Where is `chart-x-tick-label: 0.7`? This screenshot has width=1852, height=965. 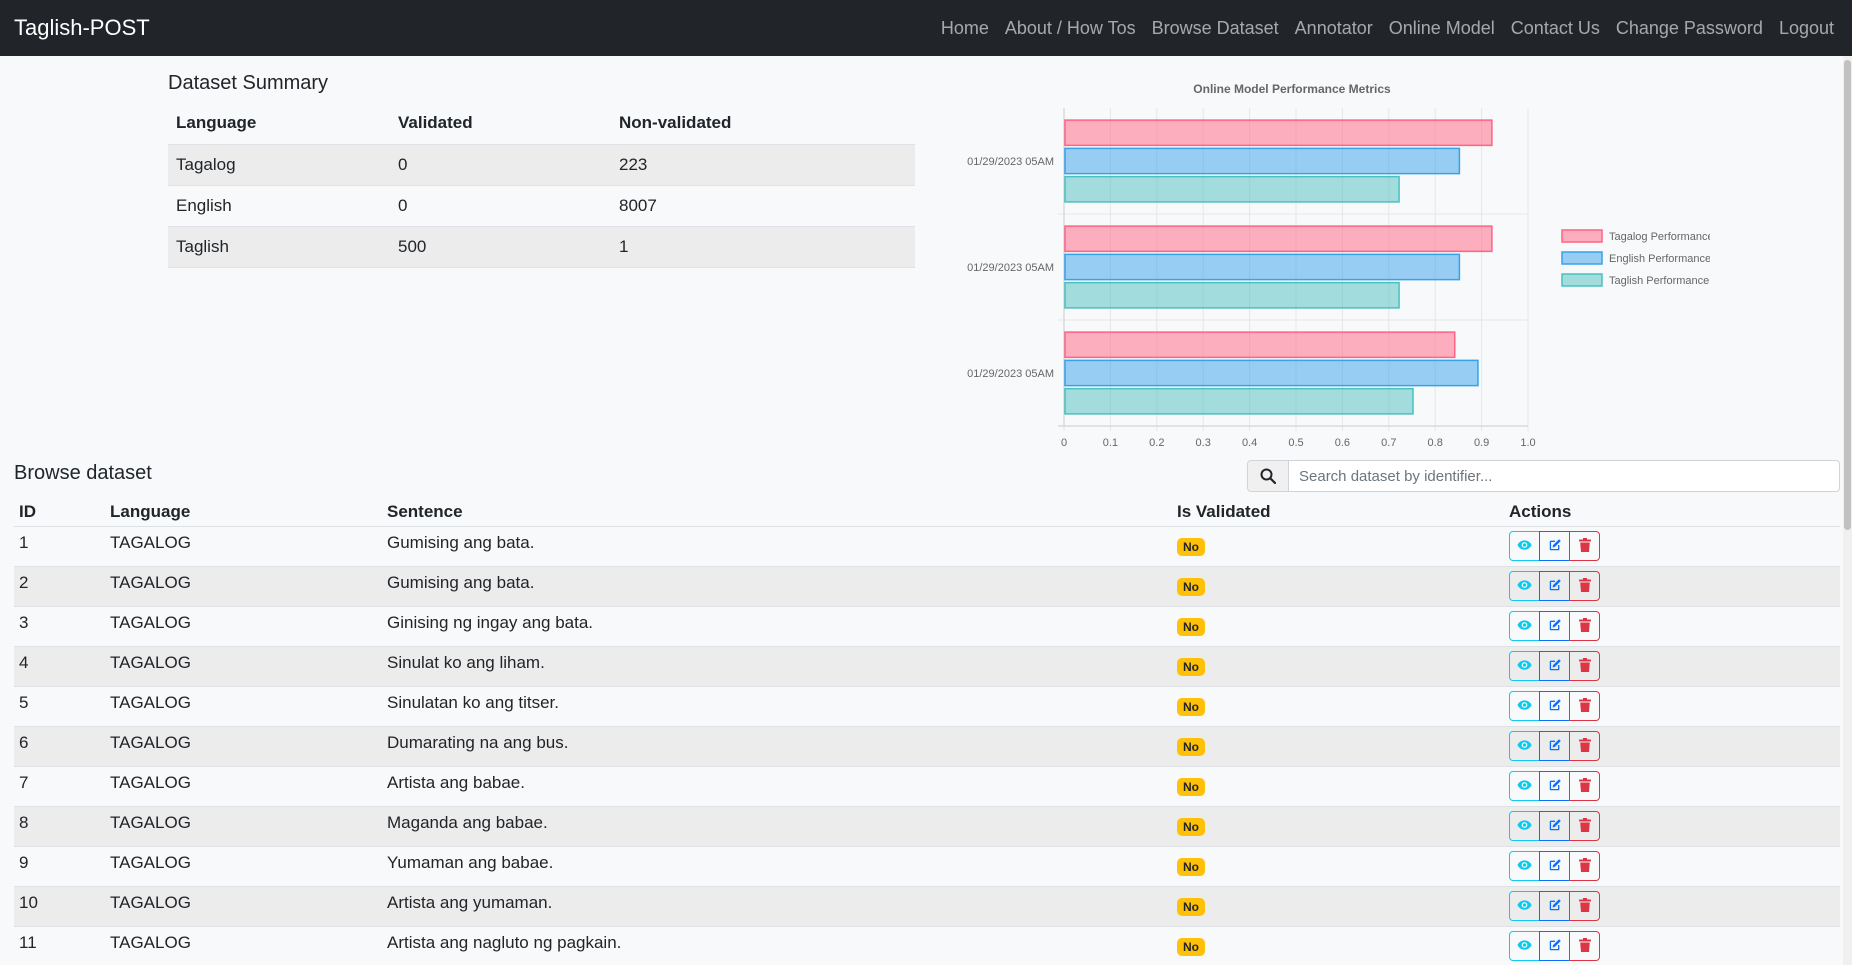
chart-x-tick-label: 0.7 is located at coordinates (1388, 442).